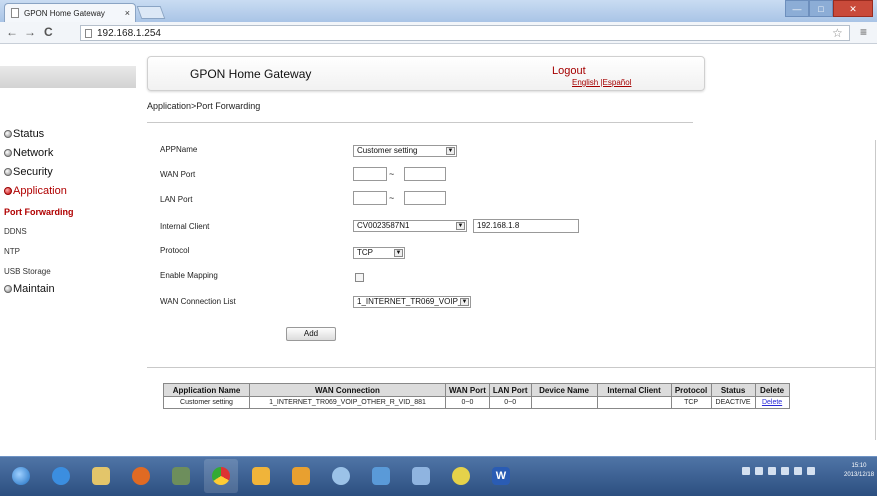 Image resolution: width=877 pixels, height=496 pixels. I want to click on taskbar-ie, so click(61, 476).